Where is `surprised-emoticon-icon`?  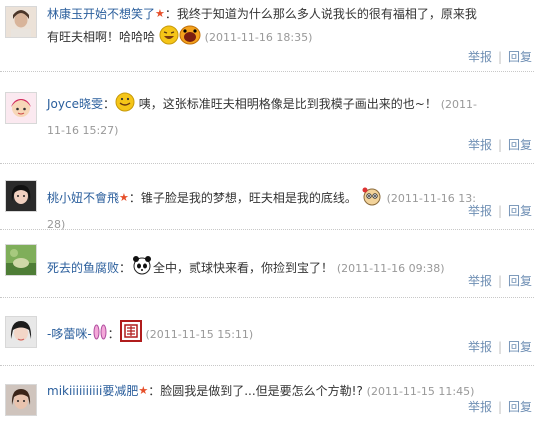 surprised-emoticon-icon is located at coordinates (190, 38).